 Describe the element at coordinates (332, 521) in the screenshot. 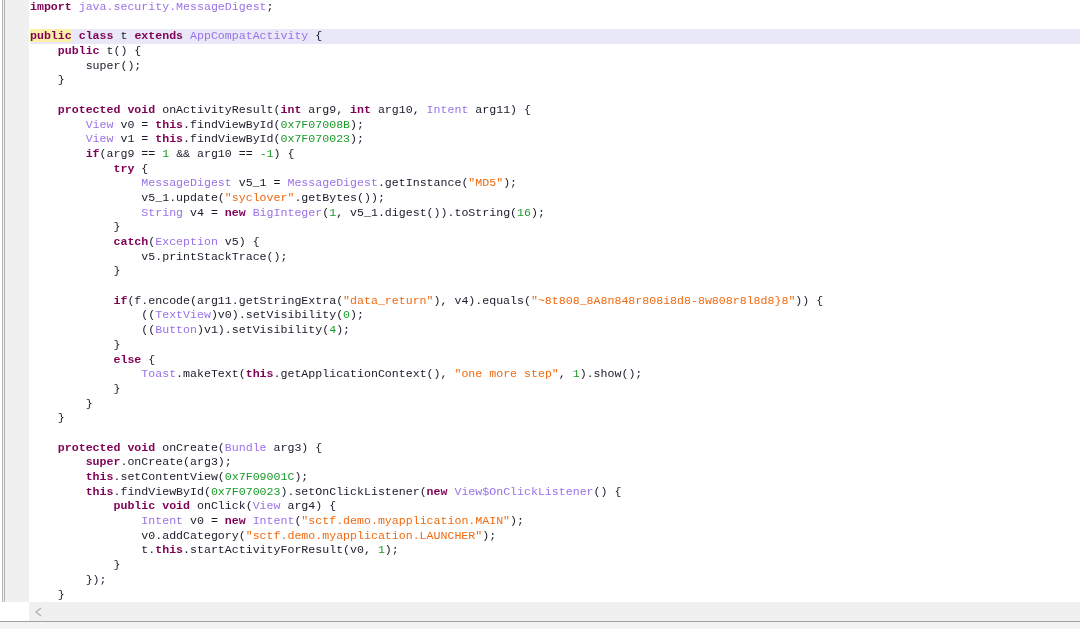

I see `code-line: Intent v0 = new Intent("sctf.demo.myapplication.MAIN");` at that location.